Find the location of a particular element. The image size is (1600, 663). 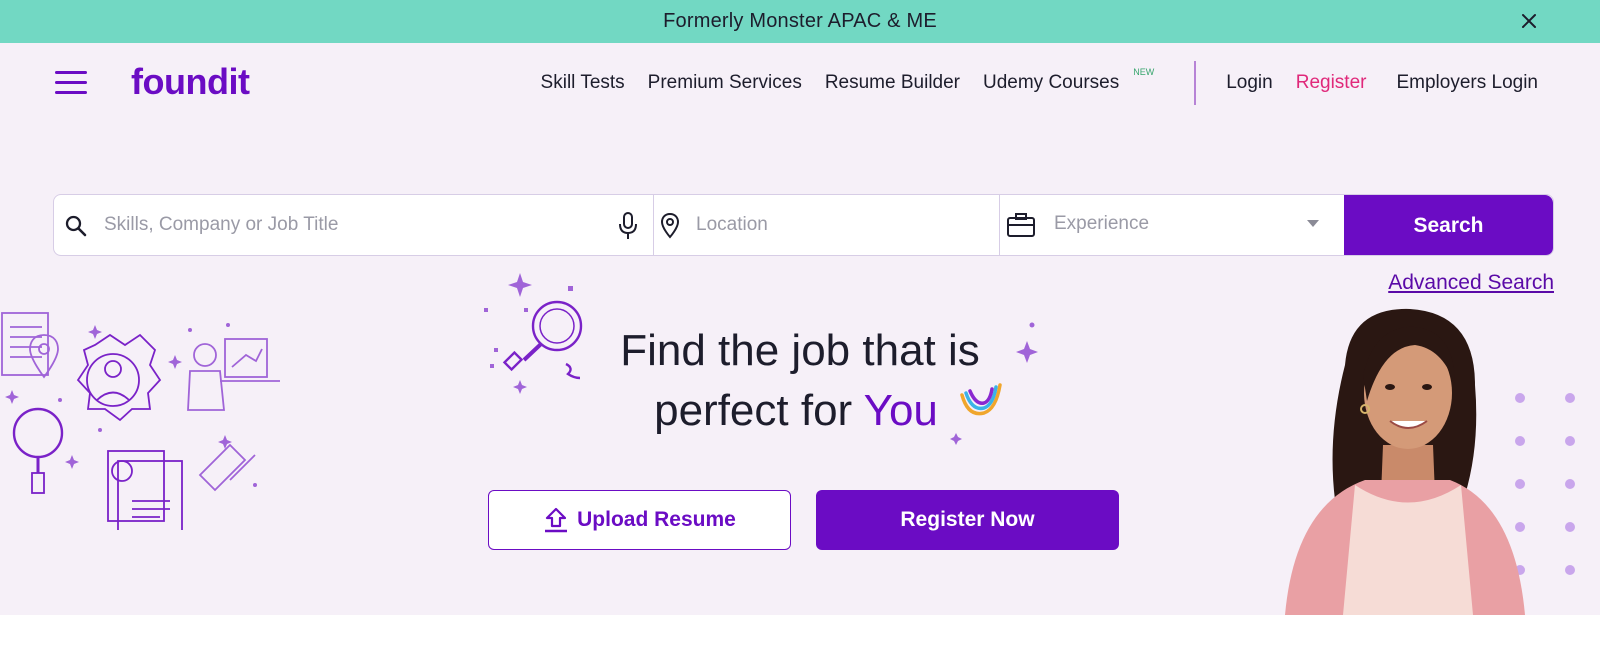

headline-line-2-prefix: perfect for is located at coordinates (753, 410).